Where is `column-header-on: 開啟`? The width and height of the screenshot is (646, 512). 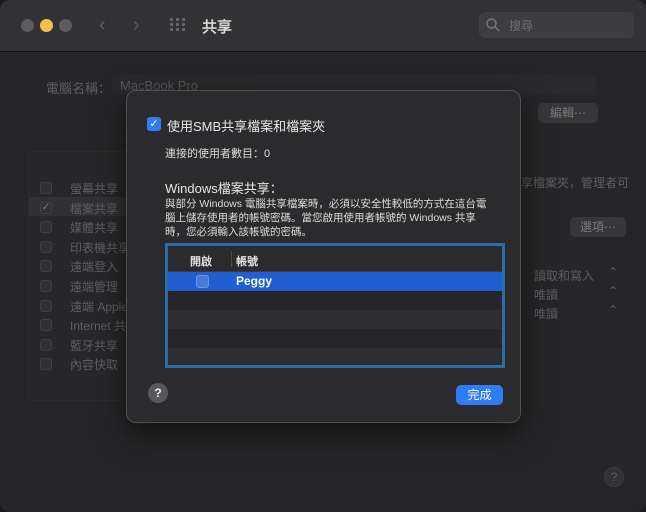
column-header-on: 開啟 is located at coordinates (201, 261).